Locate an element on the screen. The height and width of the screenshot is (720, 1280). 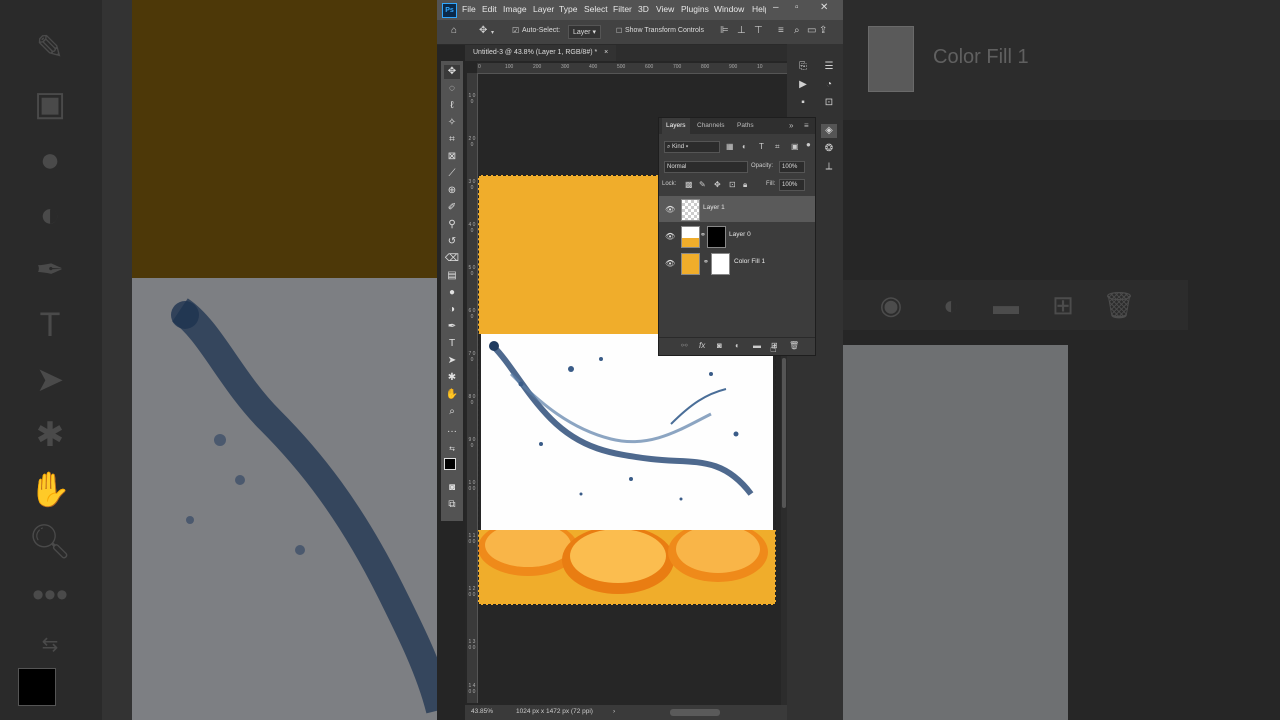
adjustment-filter-icon: ◐ is located at coordinates (744, 146).